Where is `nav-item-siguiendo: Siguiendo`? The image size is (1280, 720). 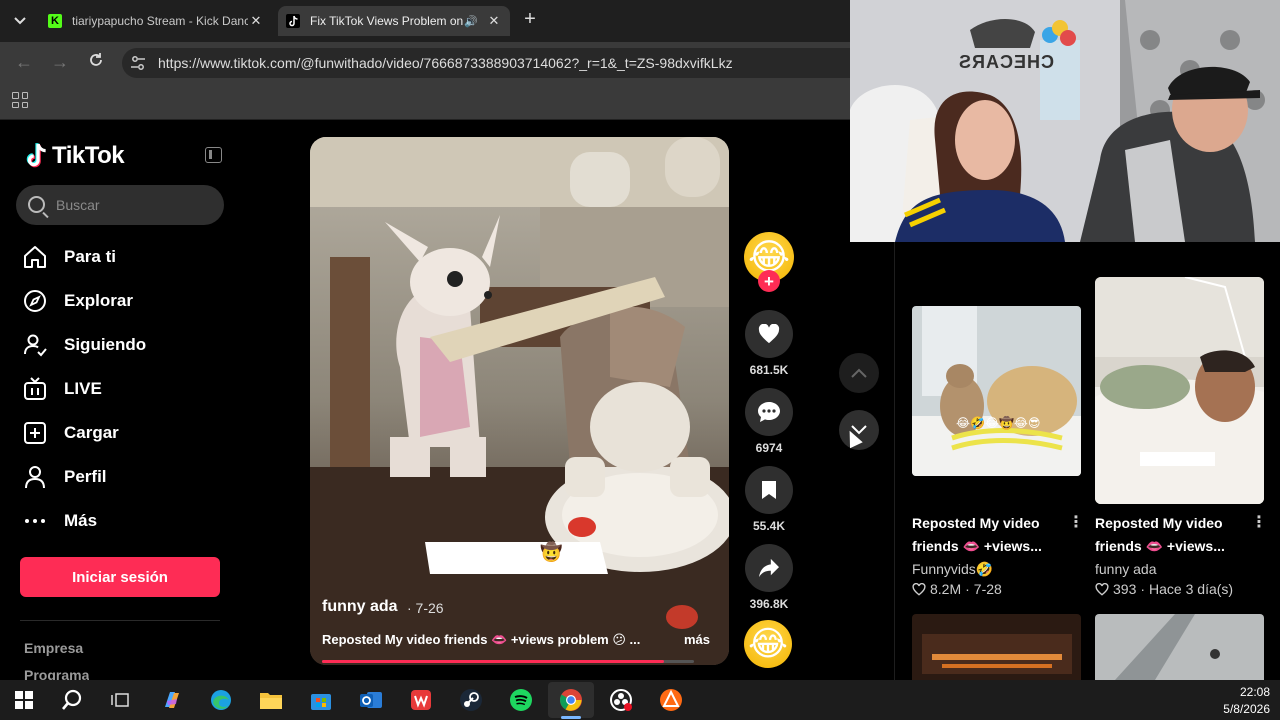
nav-item-siguiendo: Siguiendo is located at coordinates (125, 345).